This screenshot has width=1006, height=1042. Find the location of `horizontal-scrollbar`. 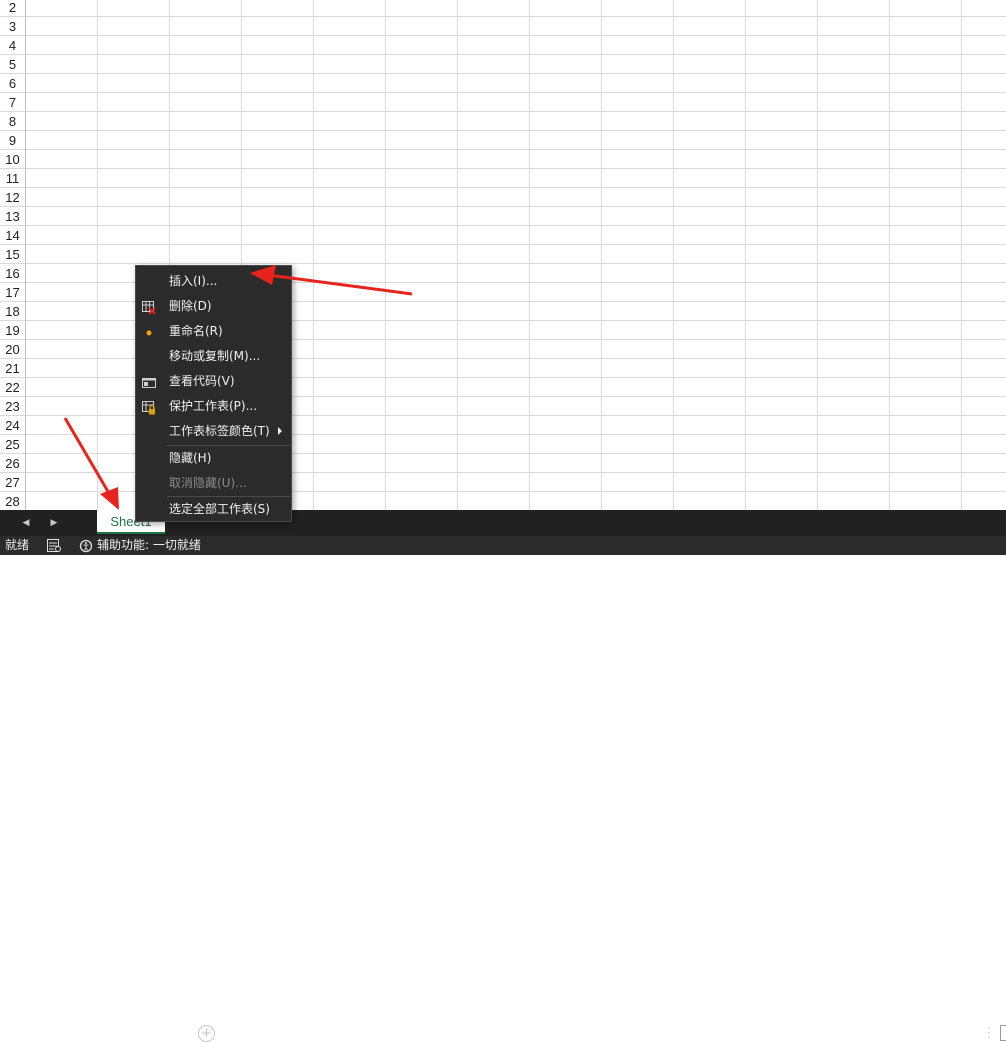

horizontal-scrollbar is located at coordinates (1003, 1033).